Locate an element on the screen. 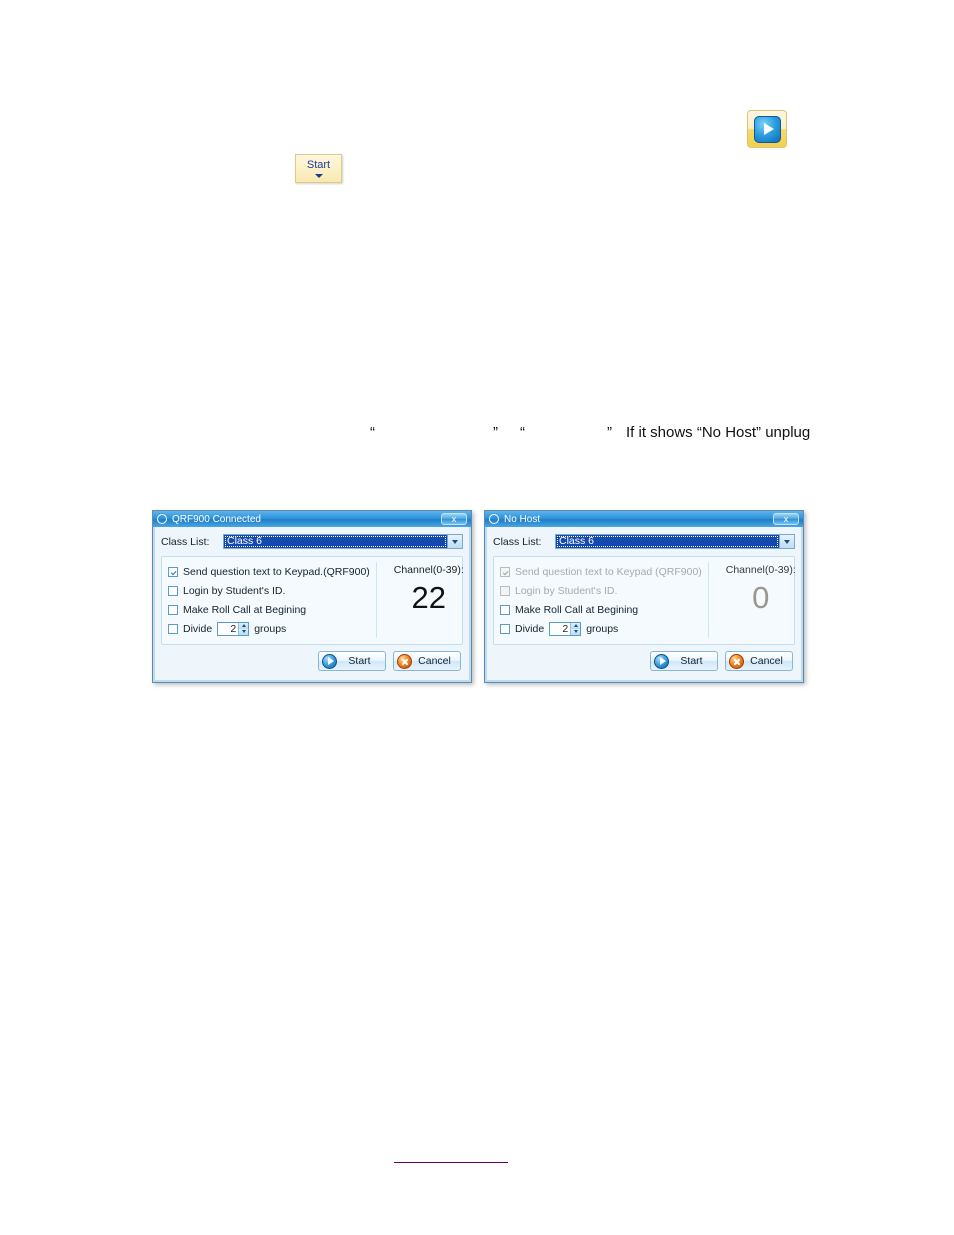 The image size is (954, 1235). dialog-title: QRF900 Connected is located at coordinates (216, 519).